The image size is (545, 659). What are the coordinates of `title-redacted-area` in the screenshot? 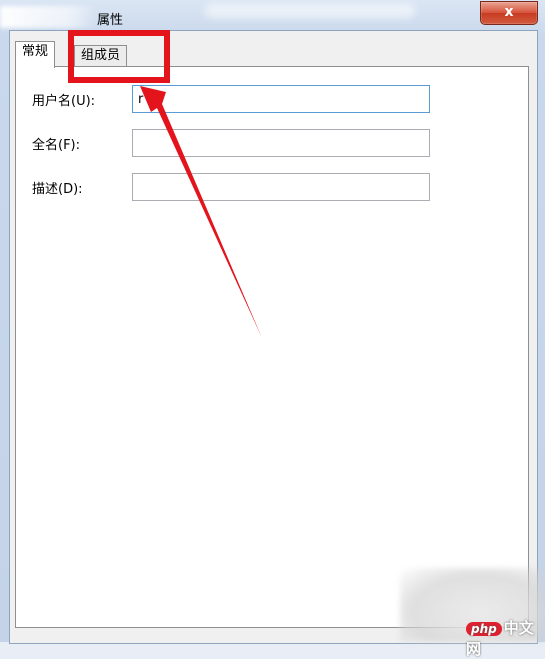 It's located at (49, 17).